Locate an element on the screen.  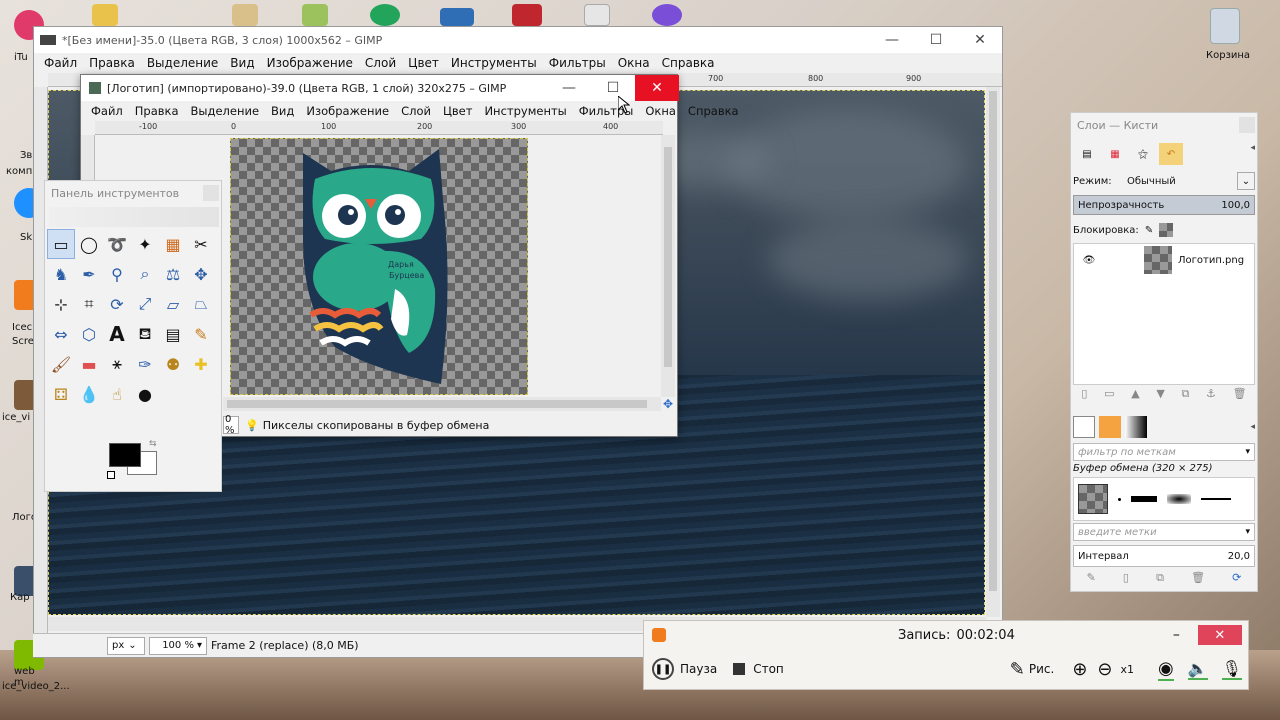
main-vertical-scrollbar is located at coordinates (993, 352).